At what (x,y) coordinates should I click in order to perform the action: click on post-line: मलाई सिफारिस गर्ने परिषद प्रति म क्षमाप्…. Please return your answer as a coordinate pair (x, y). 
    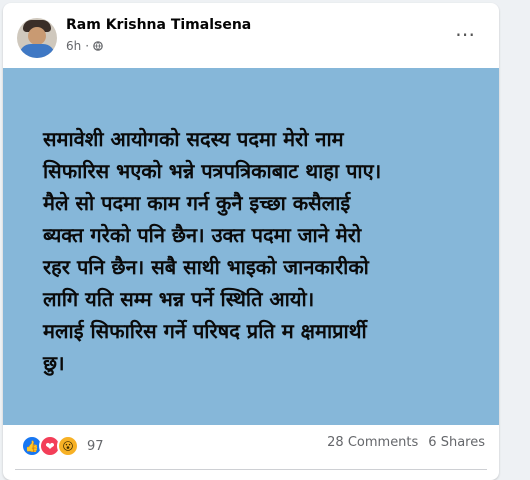
    Looking at the image, I should click on (205, 331).